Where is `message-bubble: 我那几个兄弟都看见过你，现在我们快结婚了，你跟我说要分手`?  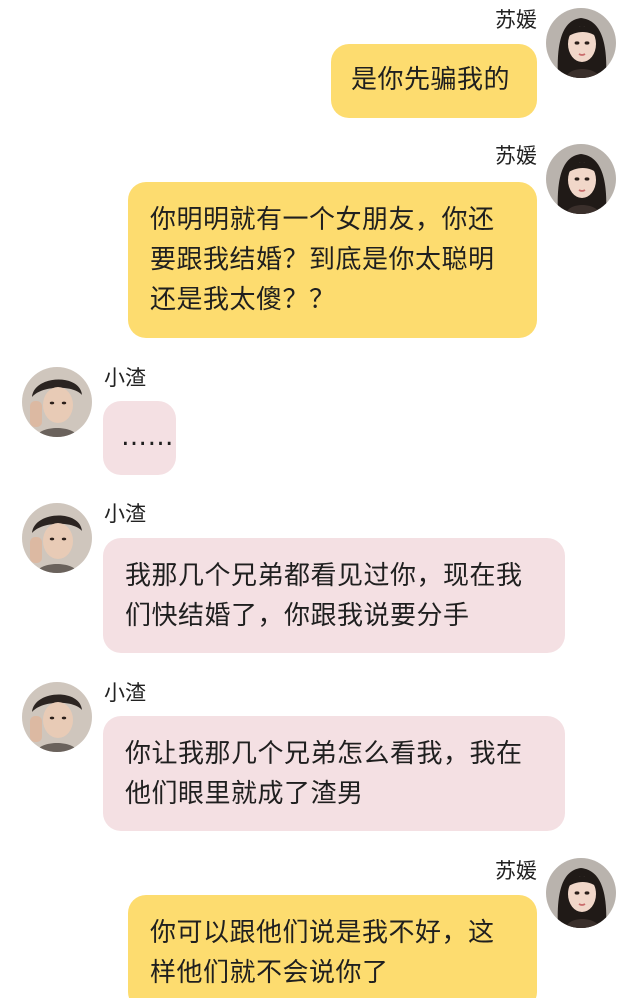
message-bubble: 我那几个兄弟都看见过你，现在我们快结婚了，你跟我说要分手 is located at coordinates (334, 595).